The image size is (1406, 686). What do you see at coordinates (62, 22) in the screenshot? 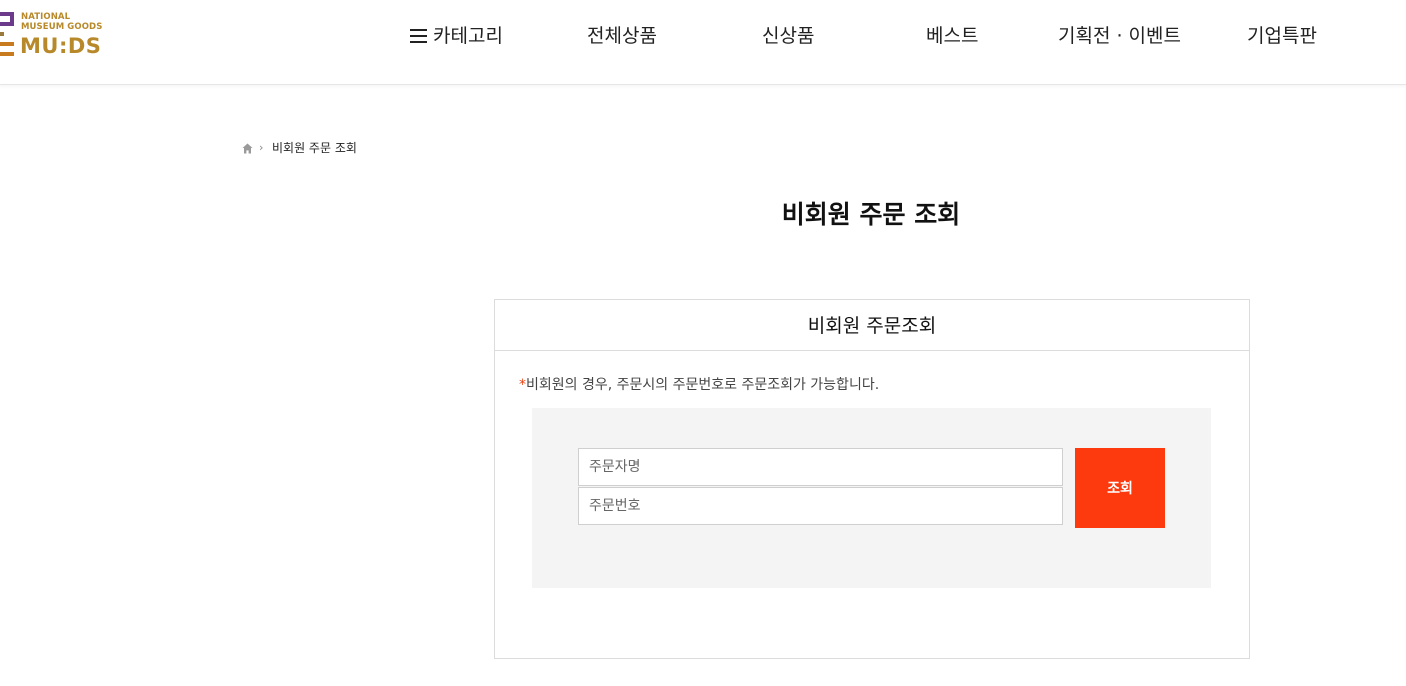
I see `logo-tagline: NATIONAL MUSEUM GOODS` at bounding box center [62, 22].